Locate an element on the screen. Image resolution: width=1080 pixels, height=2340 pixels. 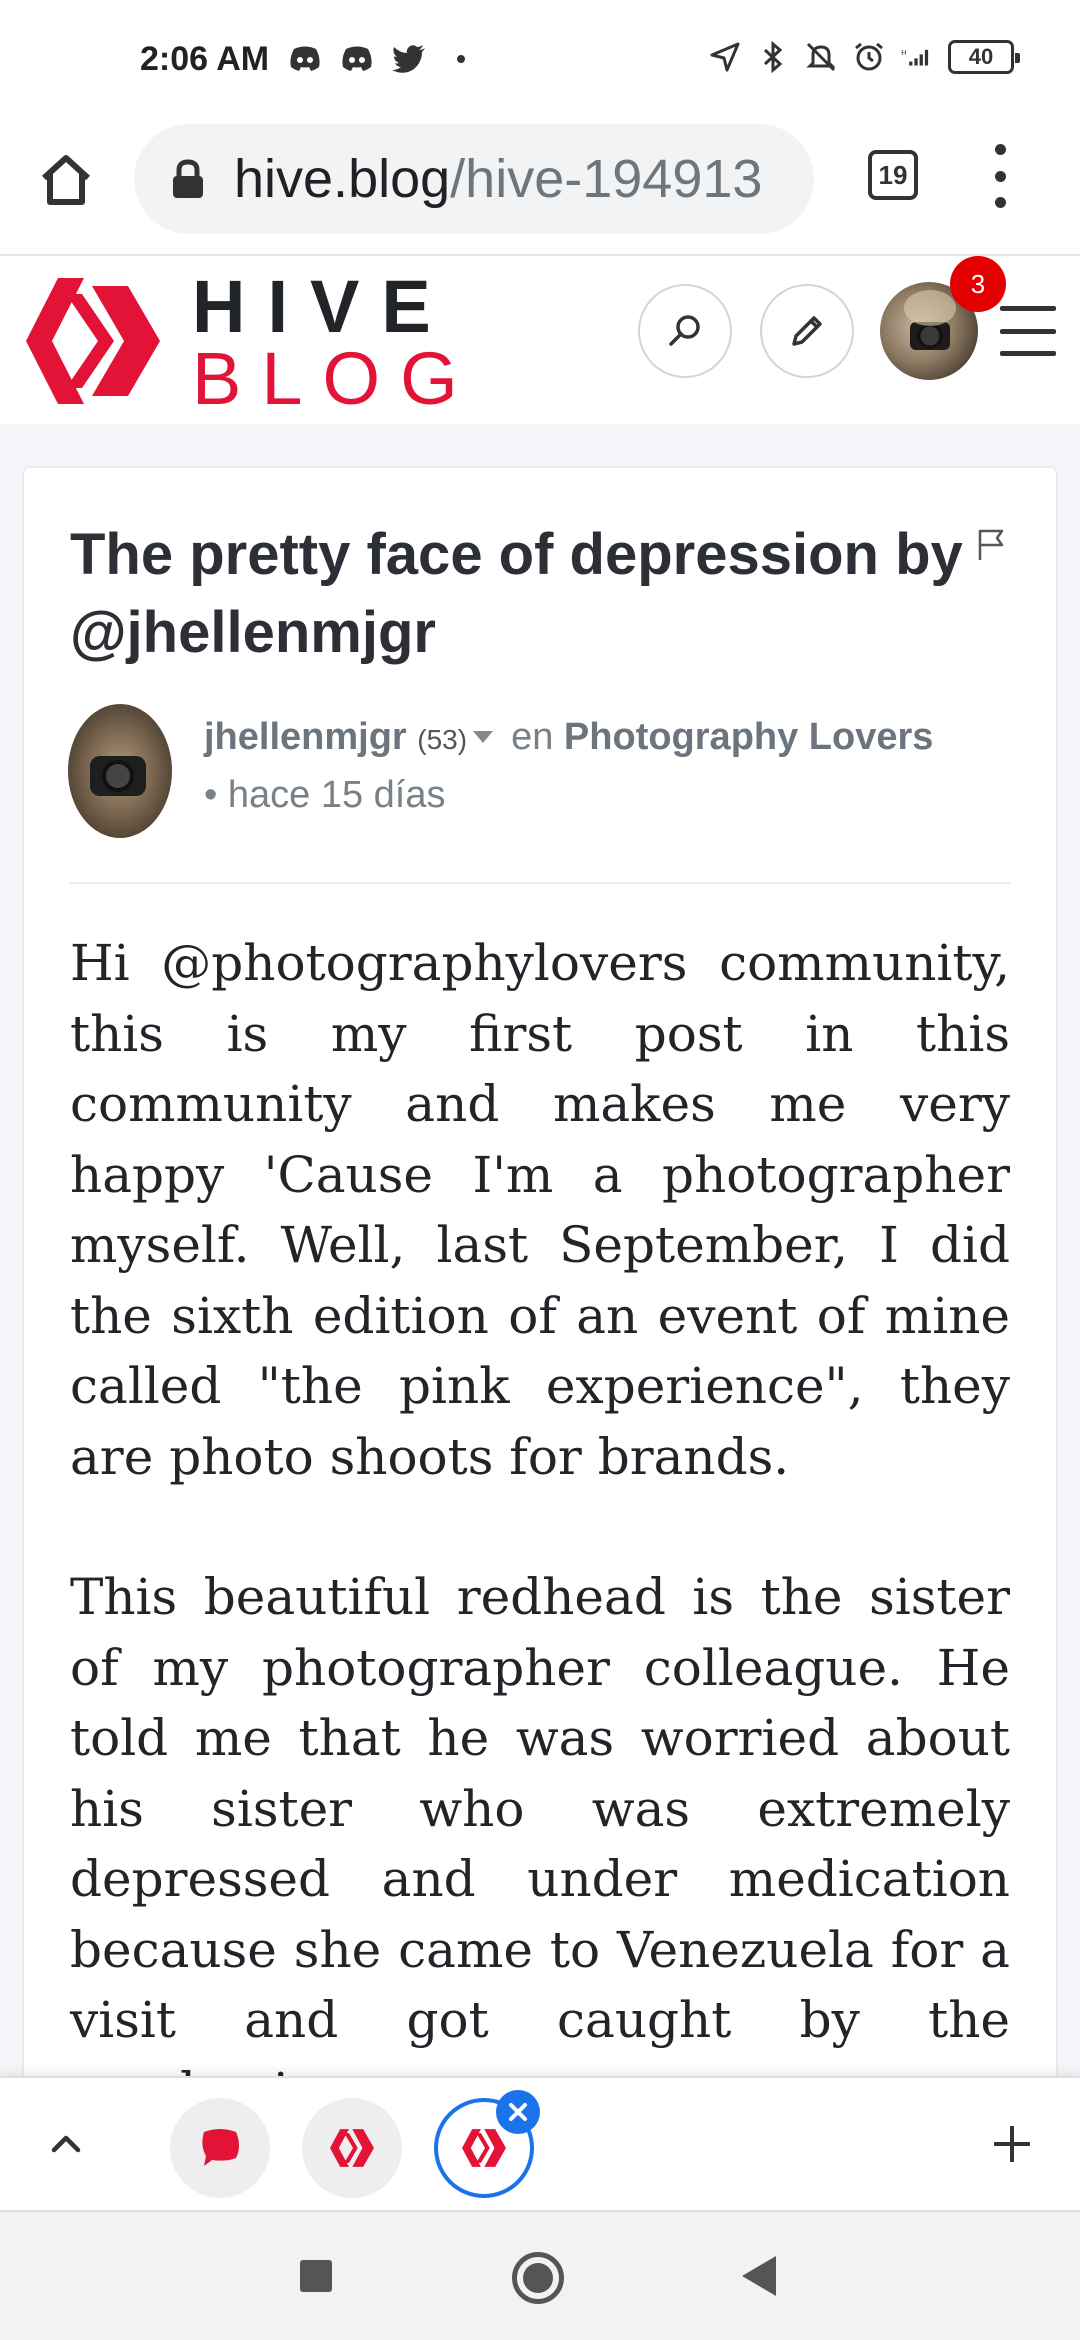
svg-text: H is located at coordinates (903, 52).